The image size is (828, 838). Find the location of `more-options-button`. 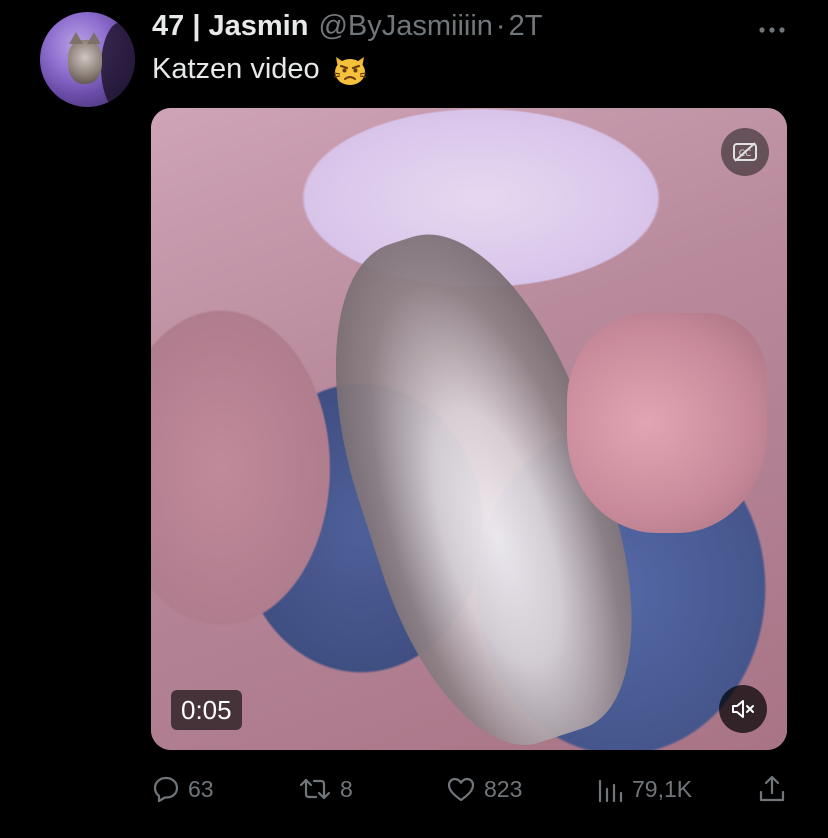

more-options-button is located at coordinates (772, 25).